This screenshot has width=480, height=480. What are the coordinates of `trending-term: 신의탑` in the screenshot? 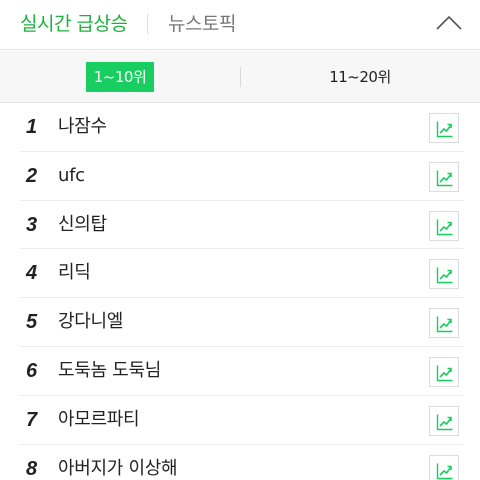 It's located at (82, 225).